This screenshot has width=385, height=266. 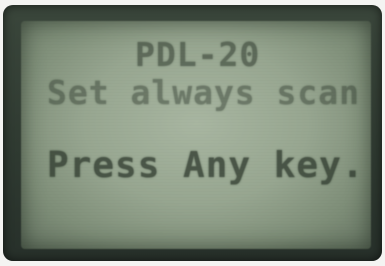 I want to click on prompt-message: Press Any key., so click(x=206, y=165).